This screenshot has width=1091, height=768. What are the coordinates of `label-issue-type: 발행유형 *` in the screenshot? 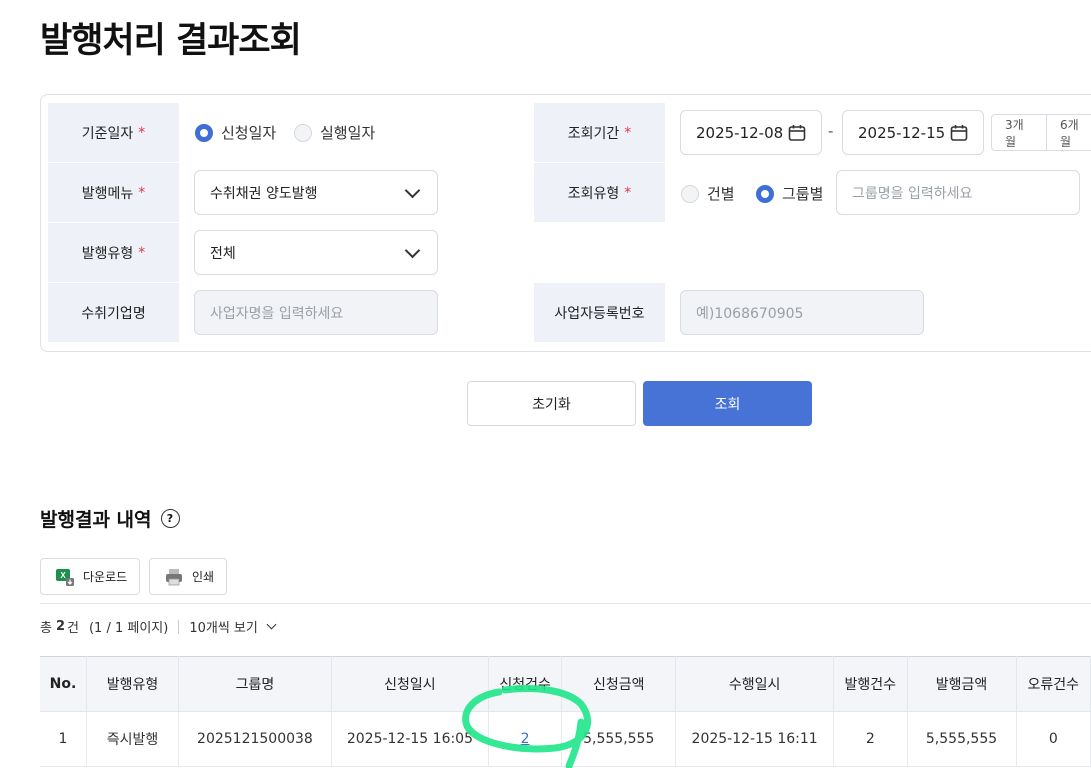 It's located at (113, 252).